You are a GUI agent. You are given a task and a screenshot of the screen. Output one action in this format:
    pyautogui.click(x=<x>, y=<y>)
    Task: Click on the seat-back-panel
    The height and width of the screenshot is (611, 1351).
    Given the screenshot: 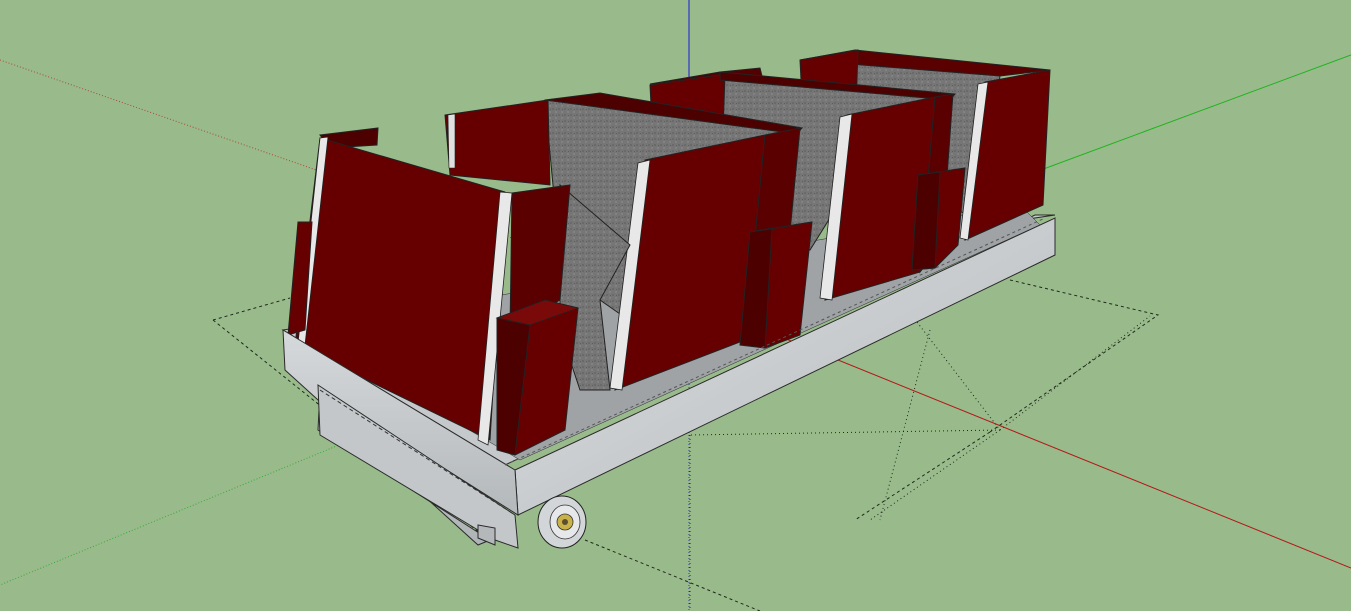 What is the action you would take?
    pyautogui.click(x=497, y=142)
    